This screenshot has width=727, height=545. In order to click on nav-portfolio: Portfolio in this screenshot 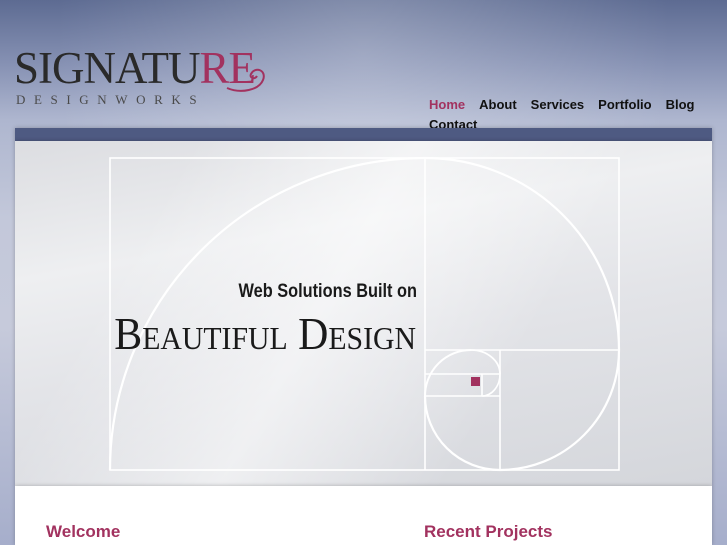, I will do `click(624, 105)`.